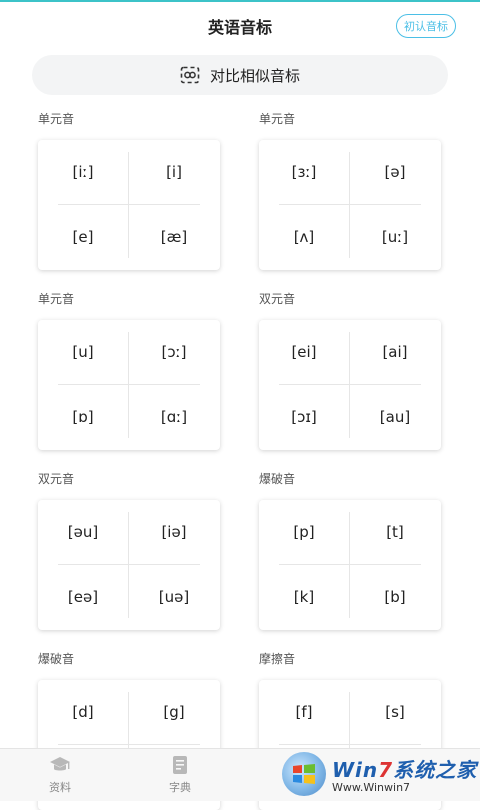 The image size is (480, 810). I want to click on section-diphthong-1: 双元音 [ei] [ai] [ɔɪ] [au], so click(350, 370).